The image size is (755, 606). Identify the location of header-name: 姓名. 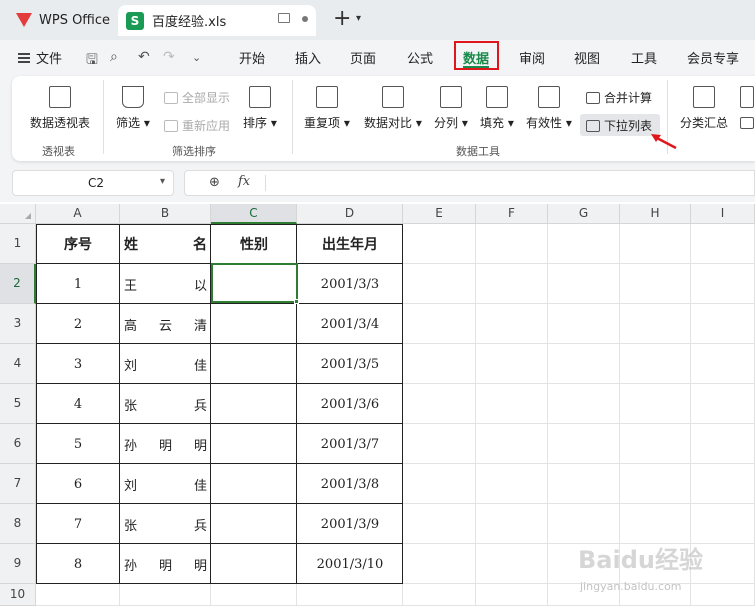
(165, 244).